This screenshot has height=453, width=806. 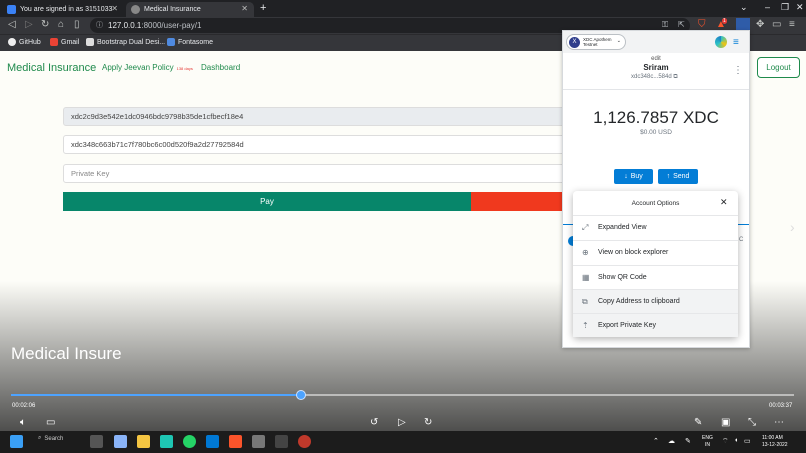 What do you see at coordinates (702, 24) in the screenshot?
I see `brave-shield-icon: ⛉` at bounding box center [702, 24].